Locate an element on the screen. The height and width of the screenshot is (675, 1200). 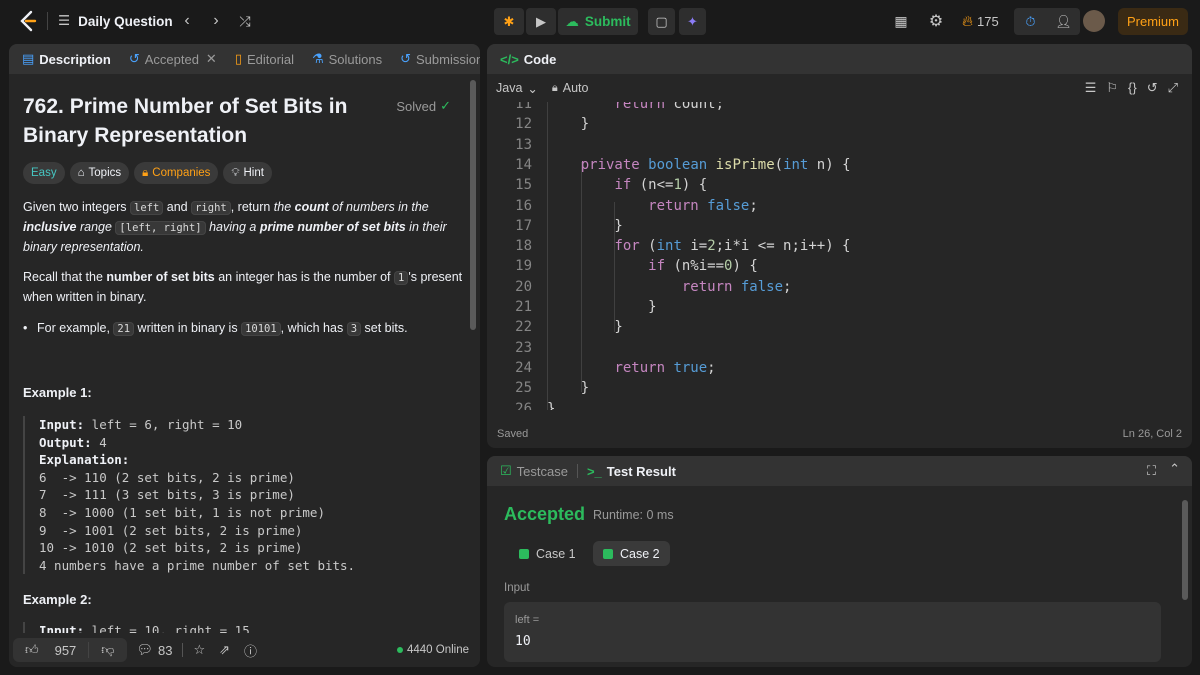
code-line: 19 if (n%i==0) { is located at coordinates (839, 266).